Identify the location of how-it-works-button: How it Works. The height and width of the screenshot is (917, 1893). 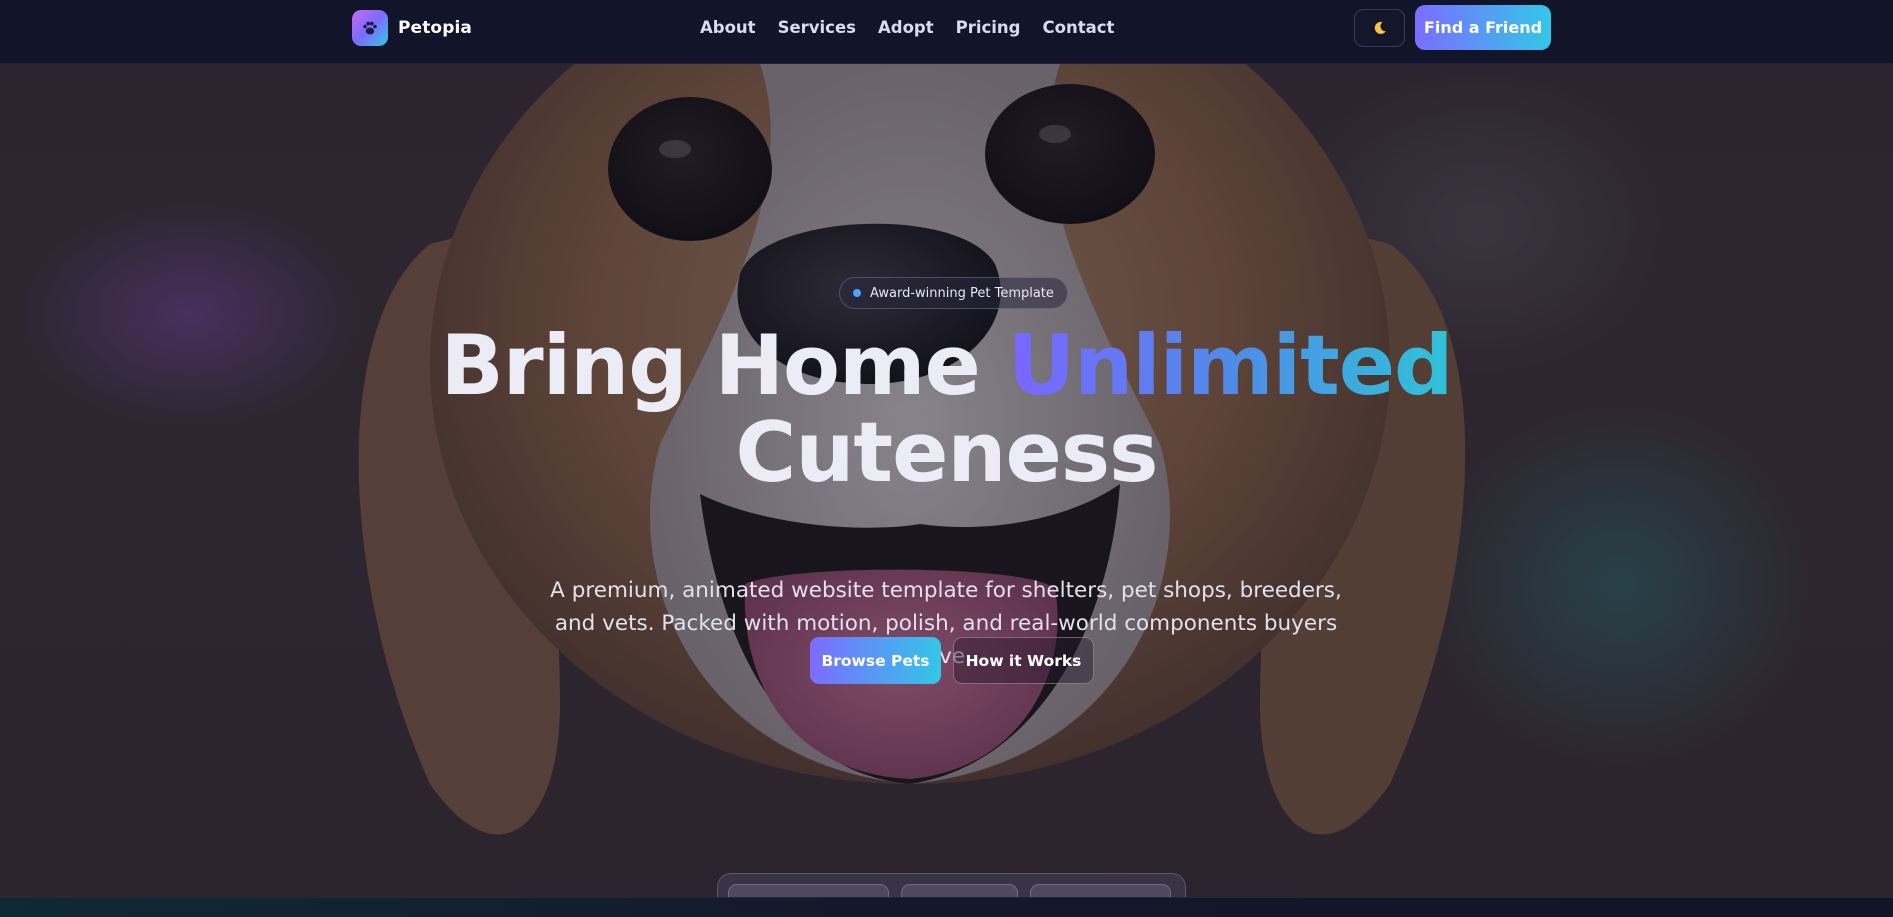
(1023, 660).